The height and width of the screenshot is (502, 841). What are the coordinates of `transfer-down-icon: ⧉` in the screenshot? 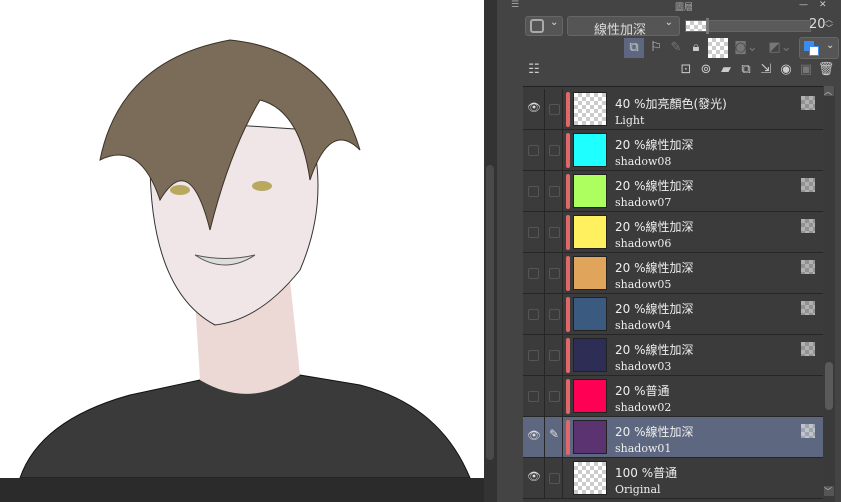 It's located at (746, 70).